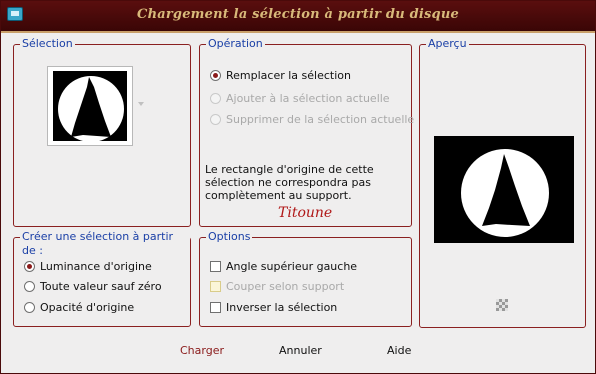  I want to click on checkbox-top-left-corner: Angle supérieur gauche, so click(283, 266).